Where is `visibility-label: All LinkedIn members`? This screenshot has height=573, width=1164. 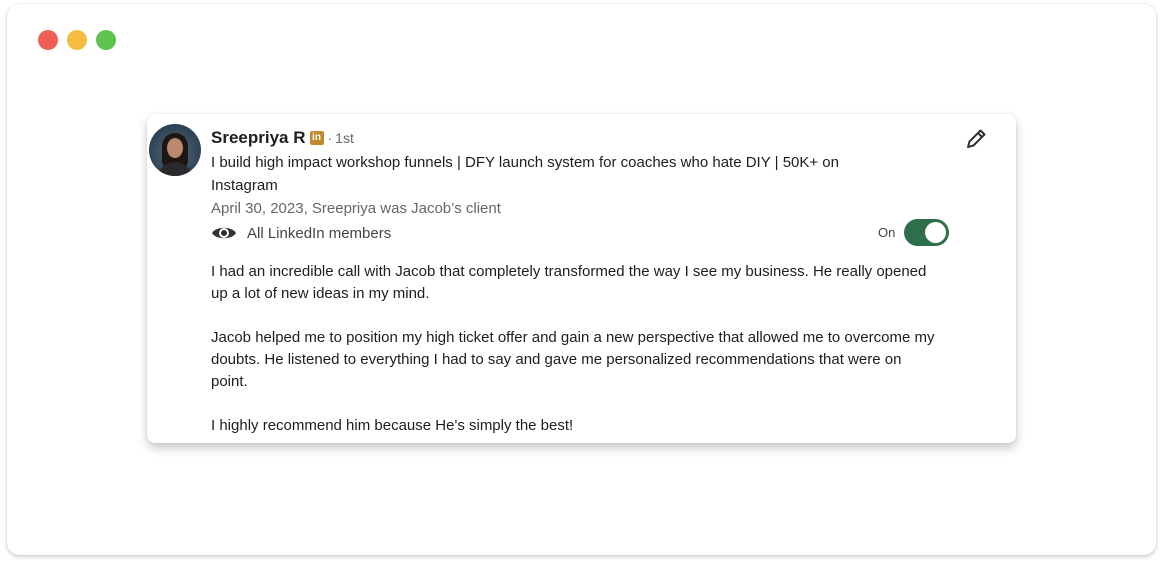 visibility-label: All LinkedIn members is located at coordinates (319, 233).